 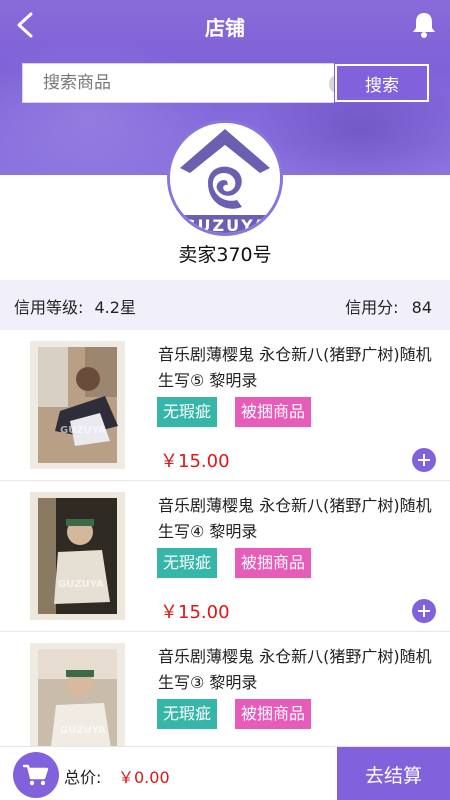 I want to click on top-nav-bar: 店铺, so click(x=225, y=25).